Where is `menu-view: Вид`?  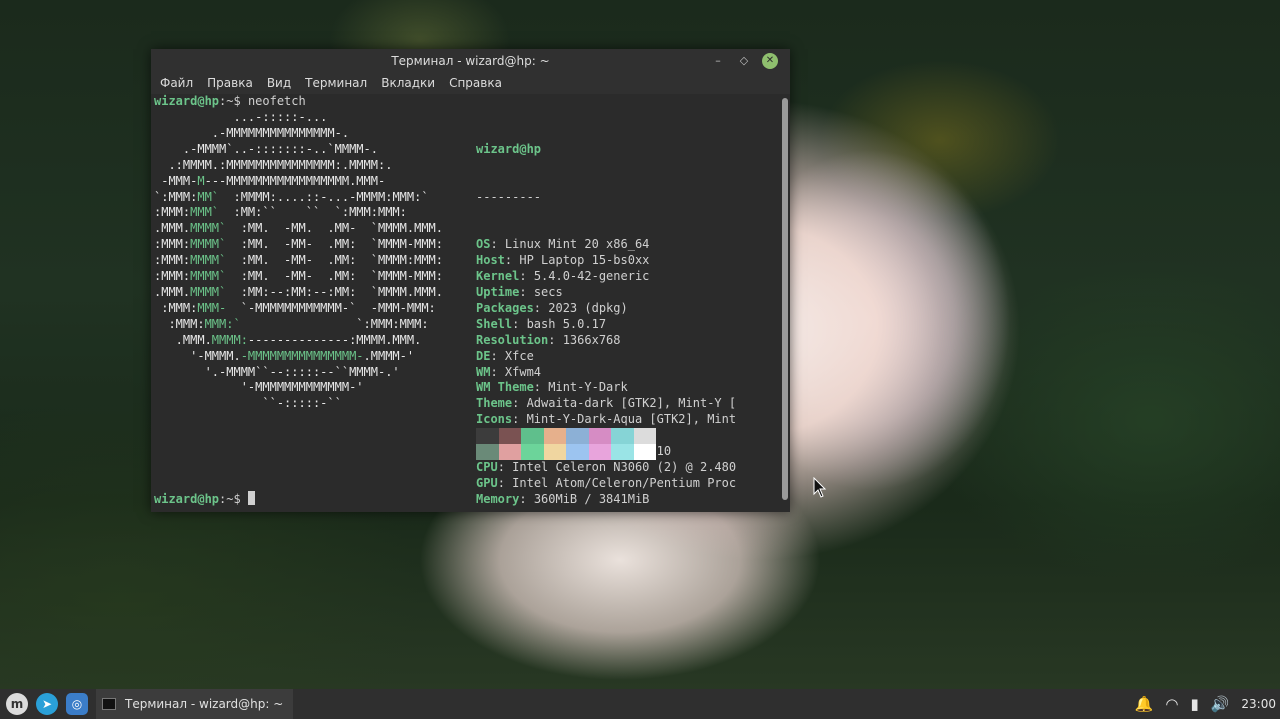
menu-view: Вид is located at coordinates (279, 83).